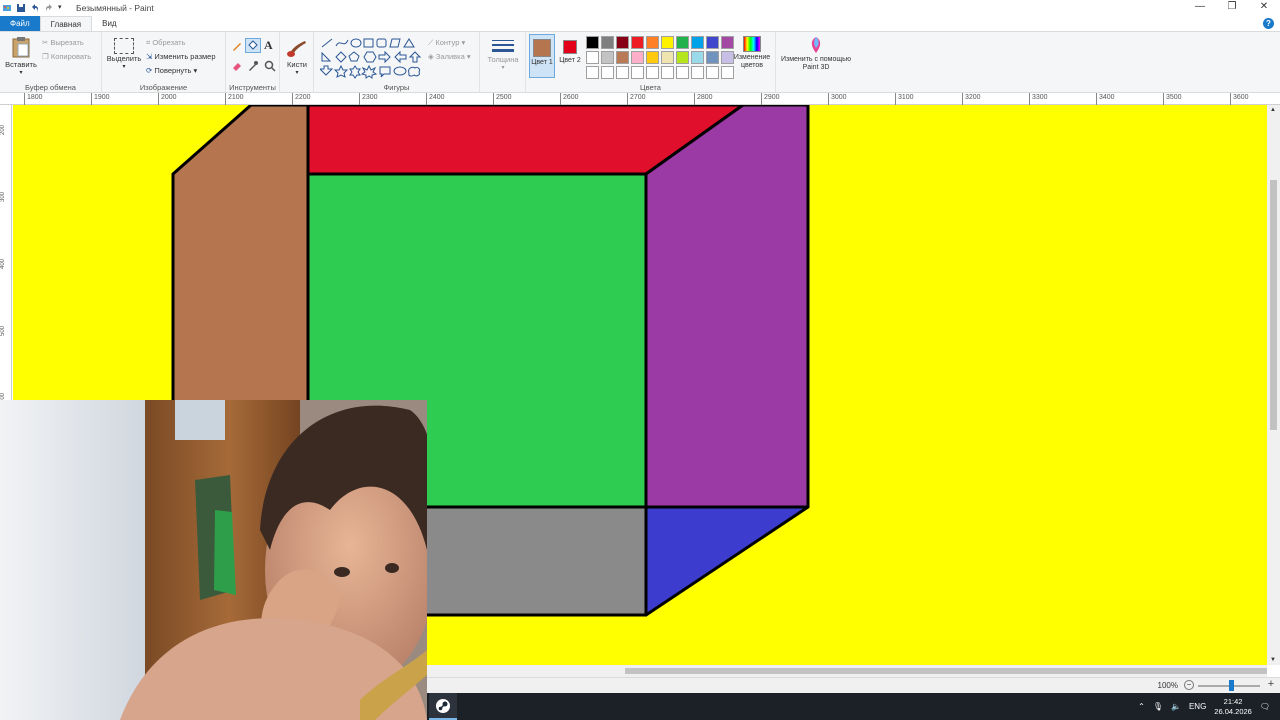 Image resolution: width=1280 pixels, height=720 pixels. What do you see at coordinates (1273, 660) in the screenshot?
I see `chevron-down-icon: ▼` at bounding box center [1273, 660].